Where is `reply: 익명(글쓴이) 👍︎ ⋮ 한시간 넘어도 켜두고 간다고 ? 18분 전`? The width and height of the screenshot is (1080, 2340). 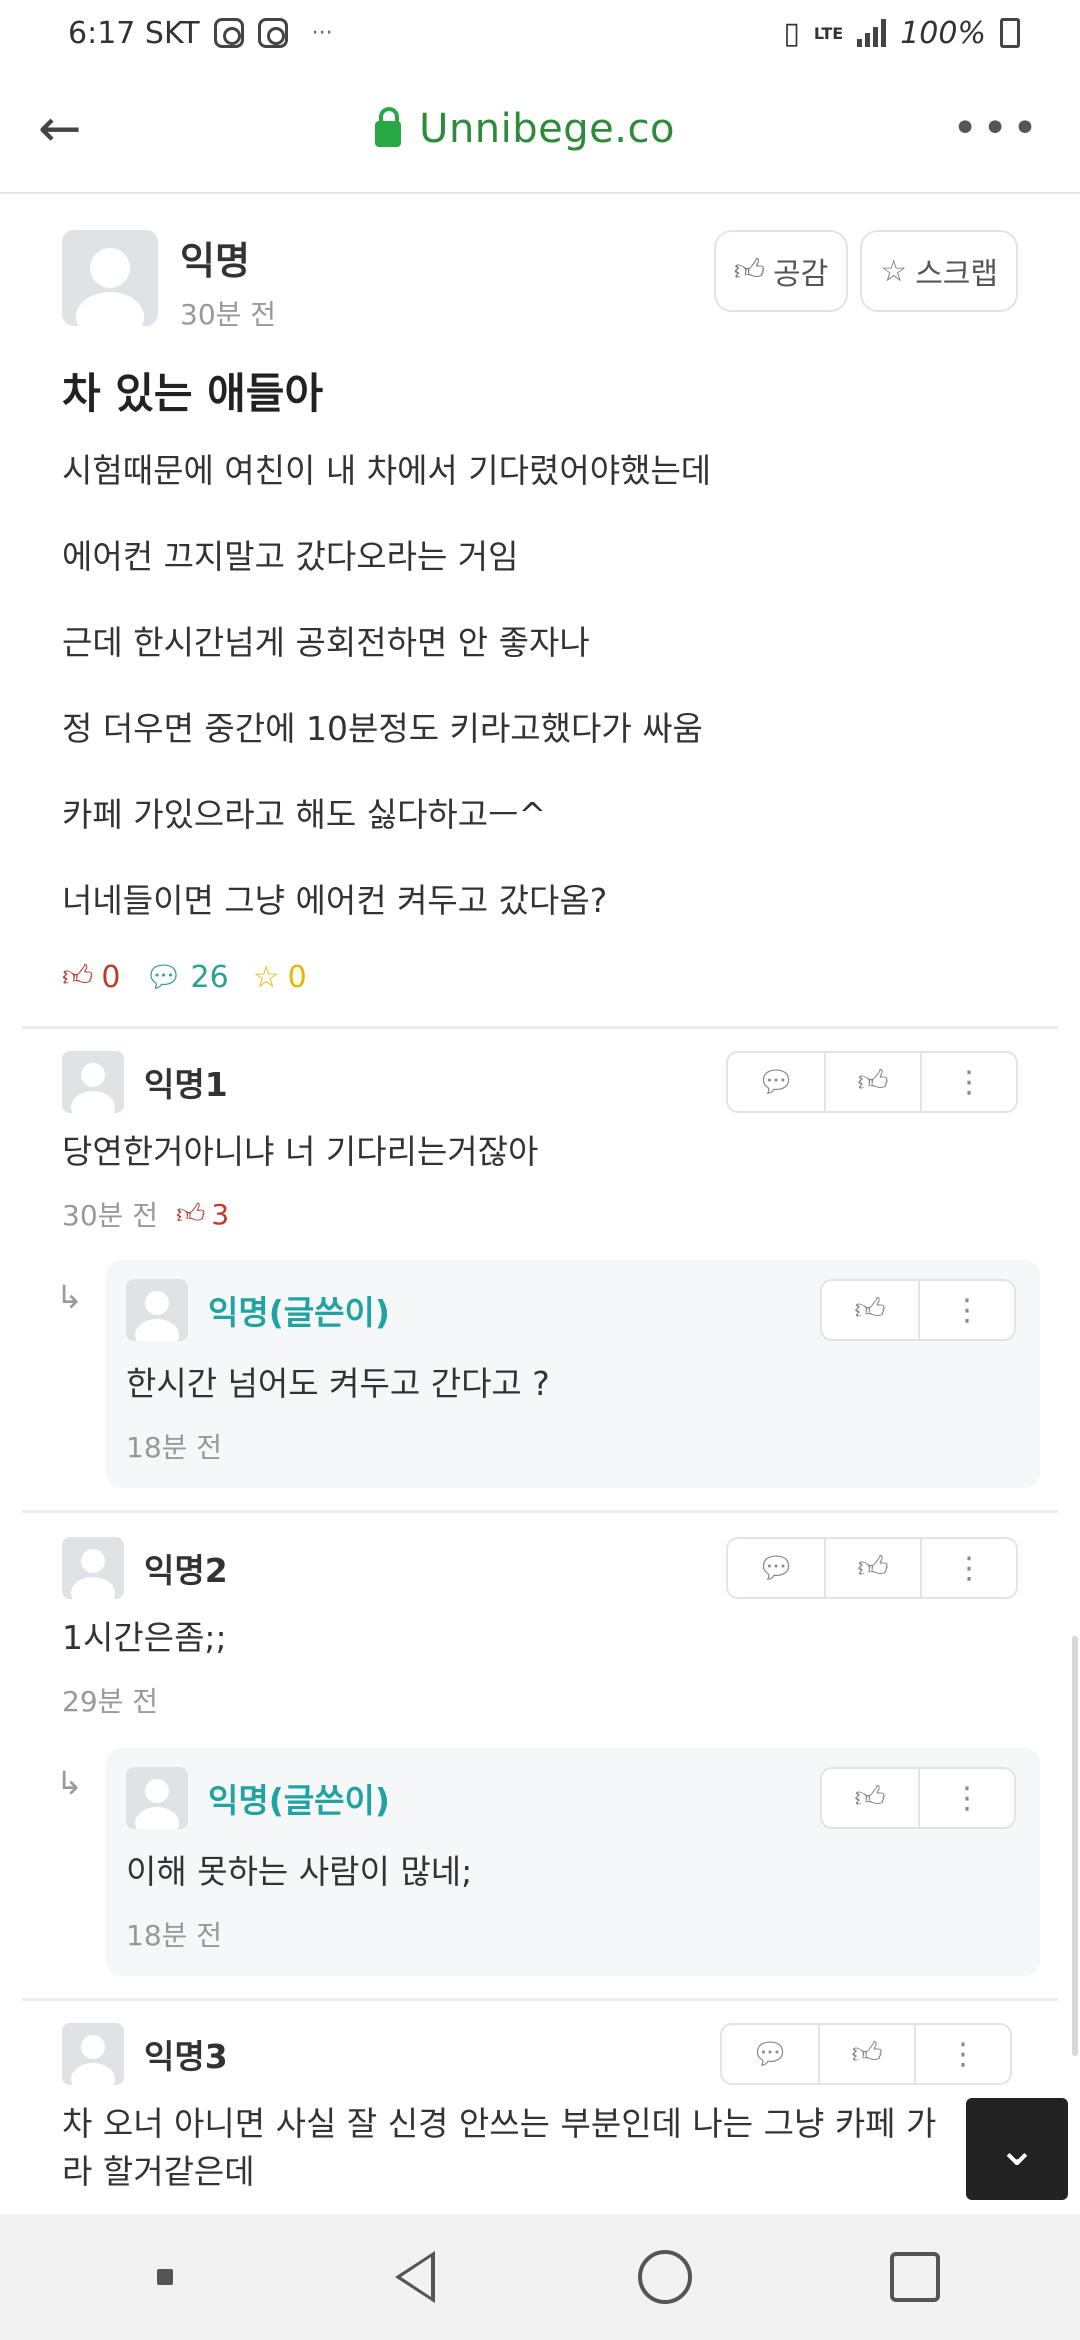 reply: 익명(글쓴이) 👍︎ ⋮ 한시간 넘어도 켜두고 간다고 ? 18분 전 is located at coordinates (573, 1374).